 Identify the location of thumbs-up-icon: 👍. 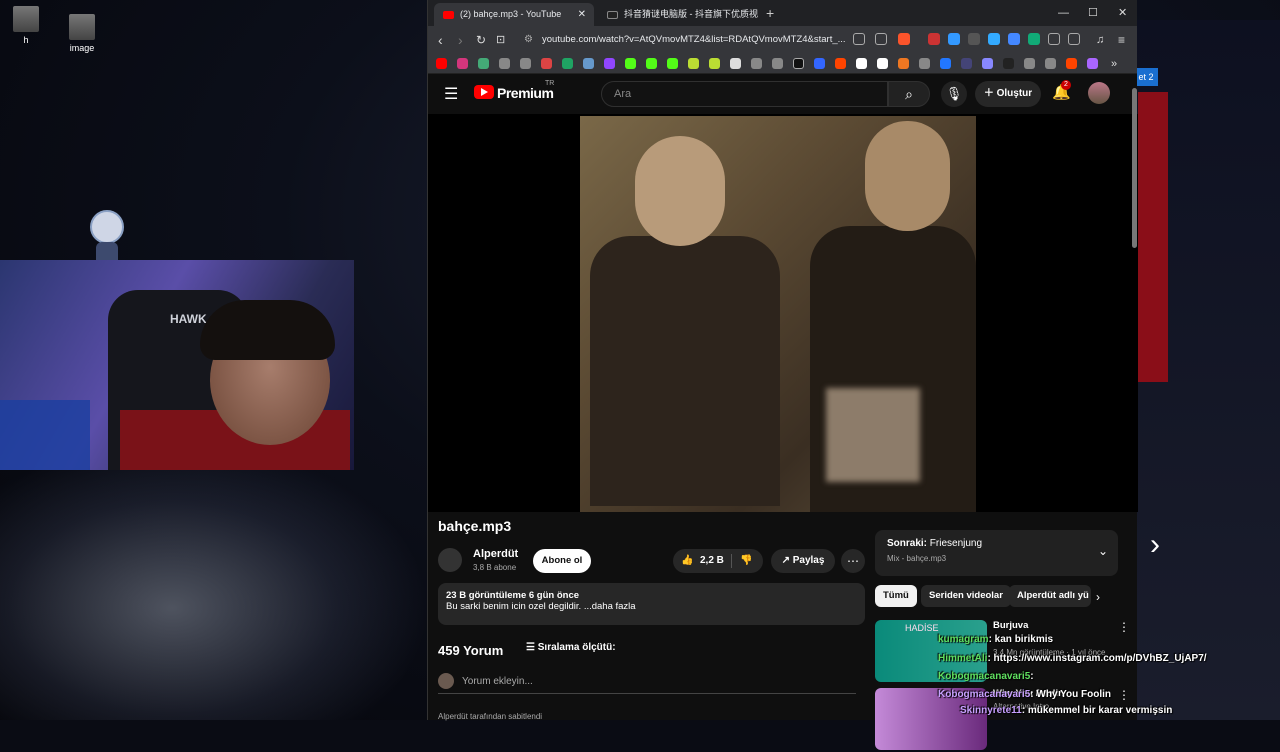
(687, 561).